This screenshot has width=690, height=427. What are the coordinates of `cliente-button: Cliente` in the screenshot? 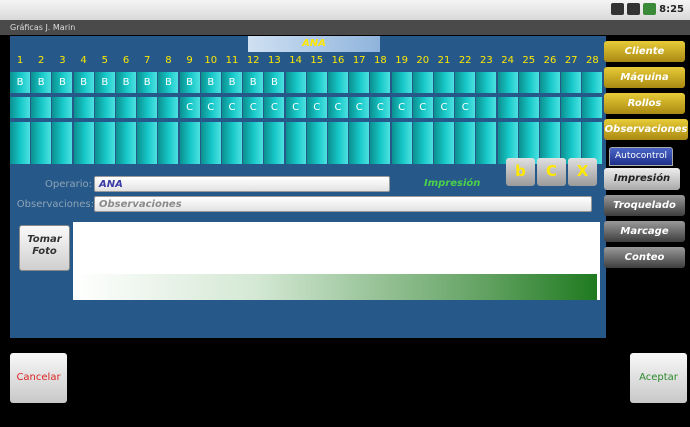 It's located at (644, 51).